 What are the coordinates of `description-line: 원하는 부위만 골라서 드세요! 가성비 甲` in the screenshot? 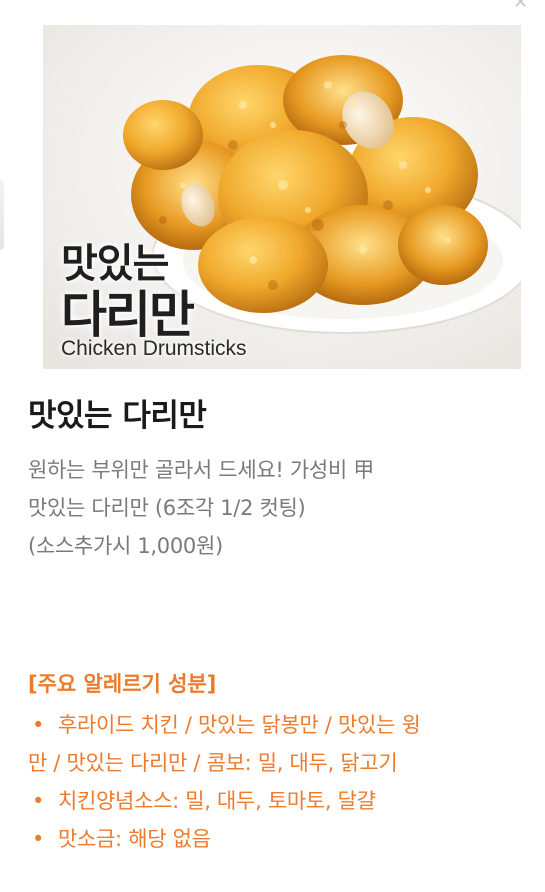 It's located at (201, 470).